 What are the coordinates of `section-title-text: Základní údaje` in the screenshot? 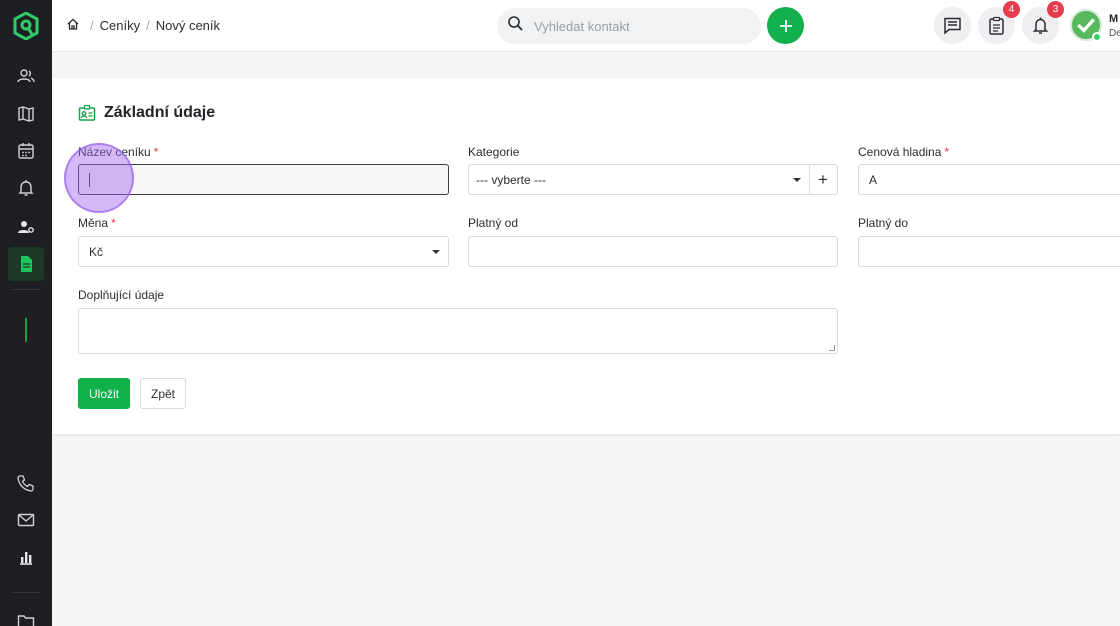 It's located at (160, 112).